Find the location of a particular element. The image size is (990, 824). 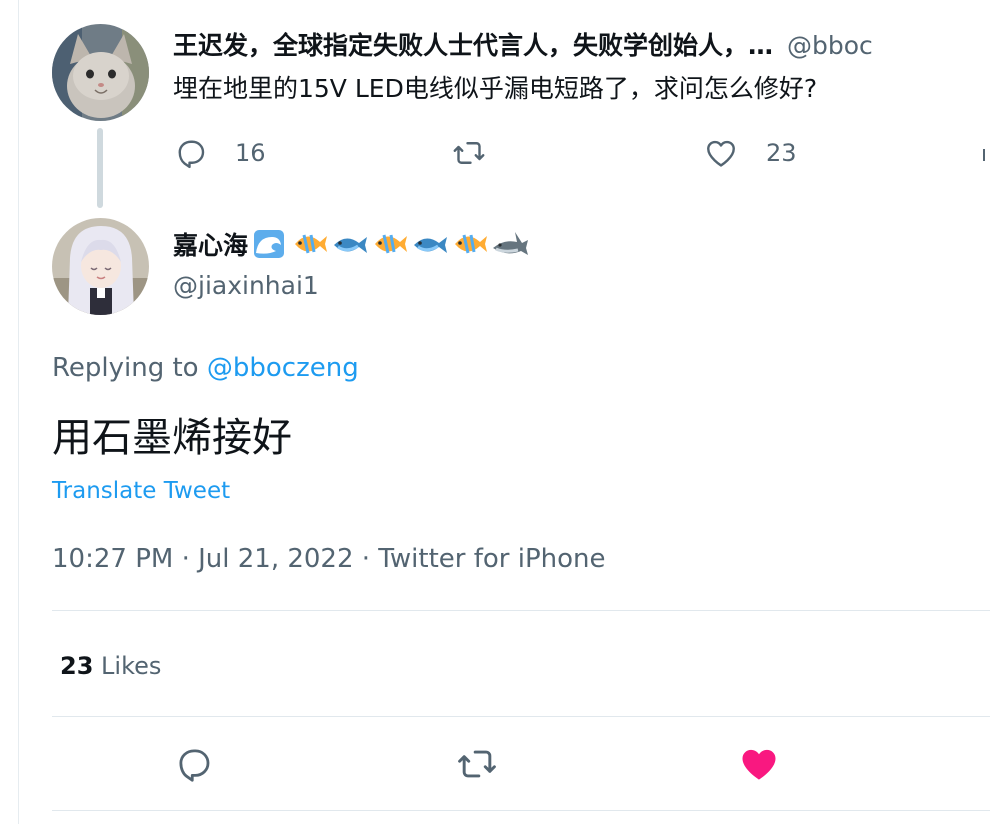

parent-like-count: 23 is located at coordinates (781, 153).